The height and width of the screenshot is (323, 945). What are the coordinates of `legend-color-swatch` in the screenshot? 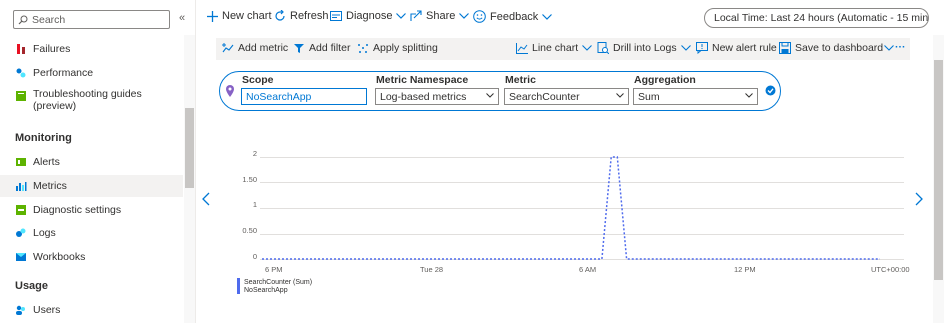 It's located at (238, 286).